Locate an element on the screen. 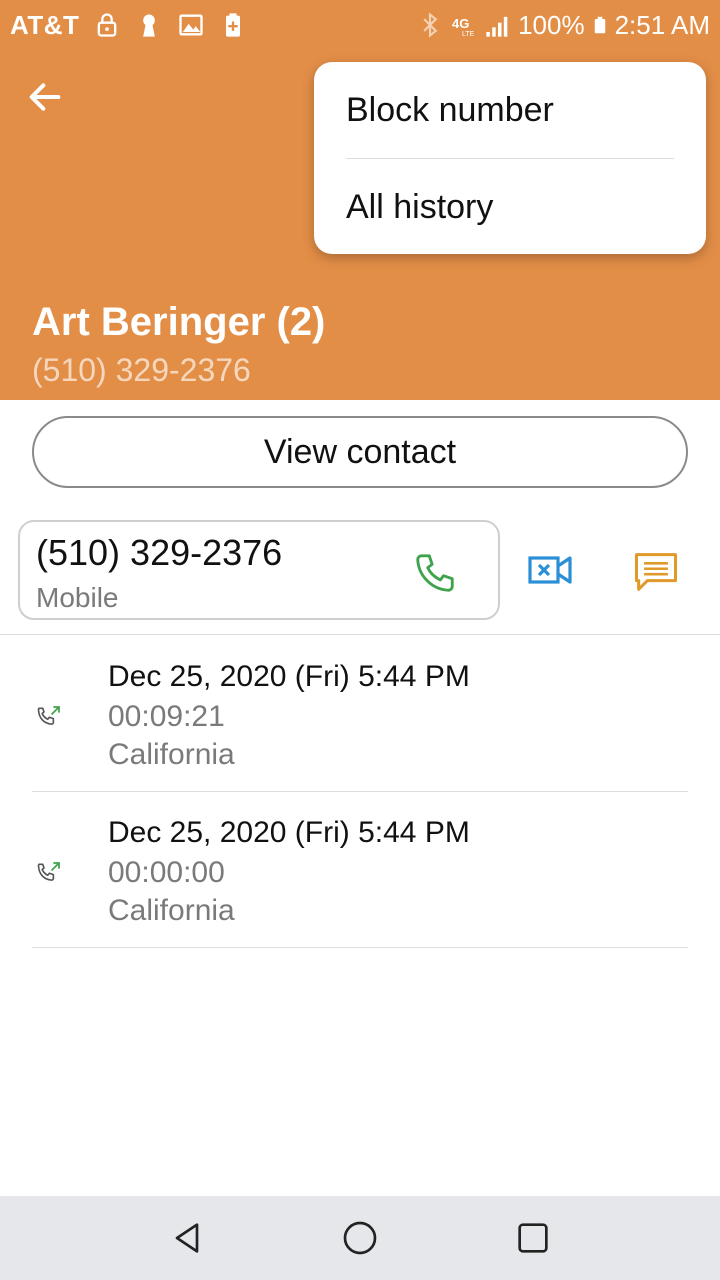 Image resolution: width=720 pixels, height=1280 pixels. status-bar-right: 4G LTE 100% 2:51 AM is located at coordinates (563, 25).